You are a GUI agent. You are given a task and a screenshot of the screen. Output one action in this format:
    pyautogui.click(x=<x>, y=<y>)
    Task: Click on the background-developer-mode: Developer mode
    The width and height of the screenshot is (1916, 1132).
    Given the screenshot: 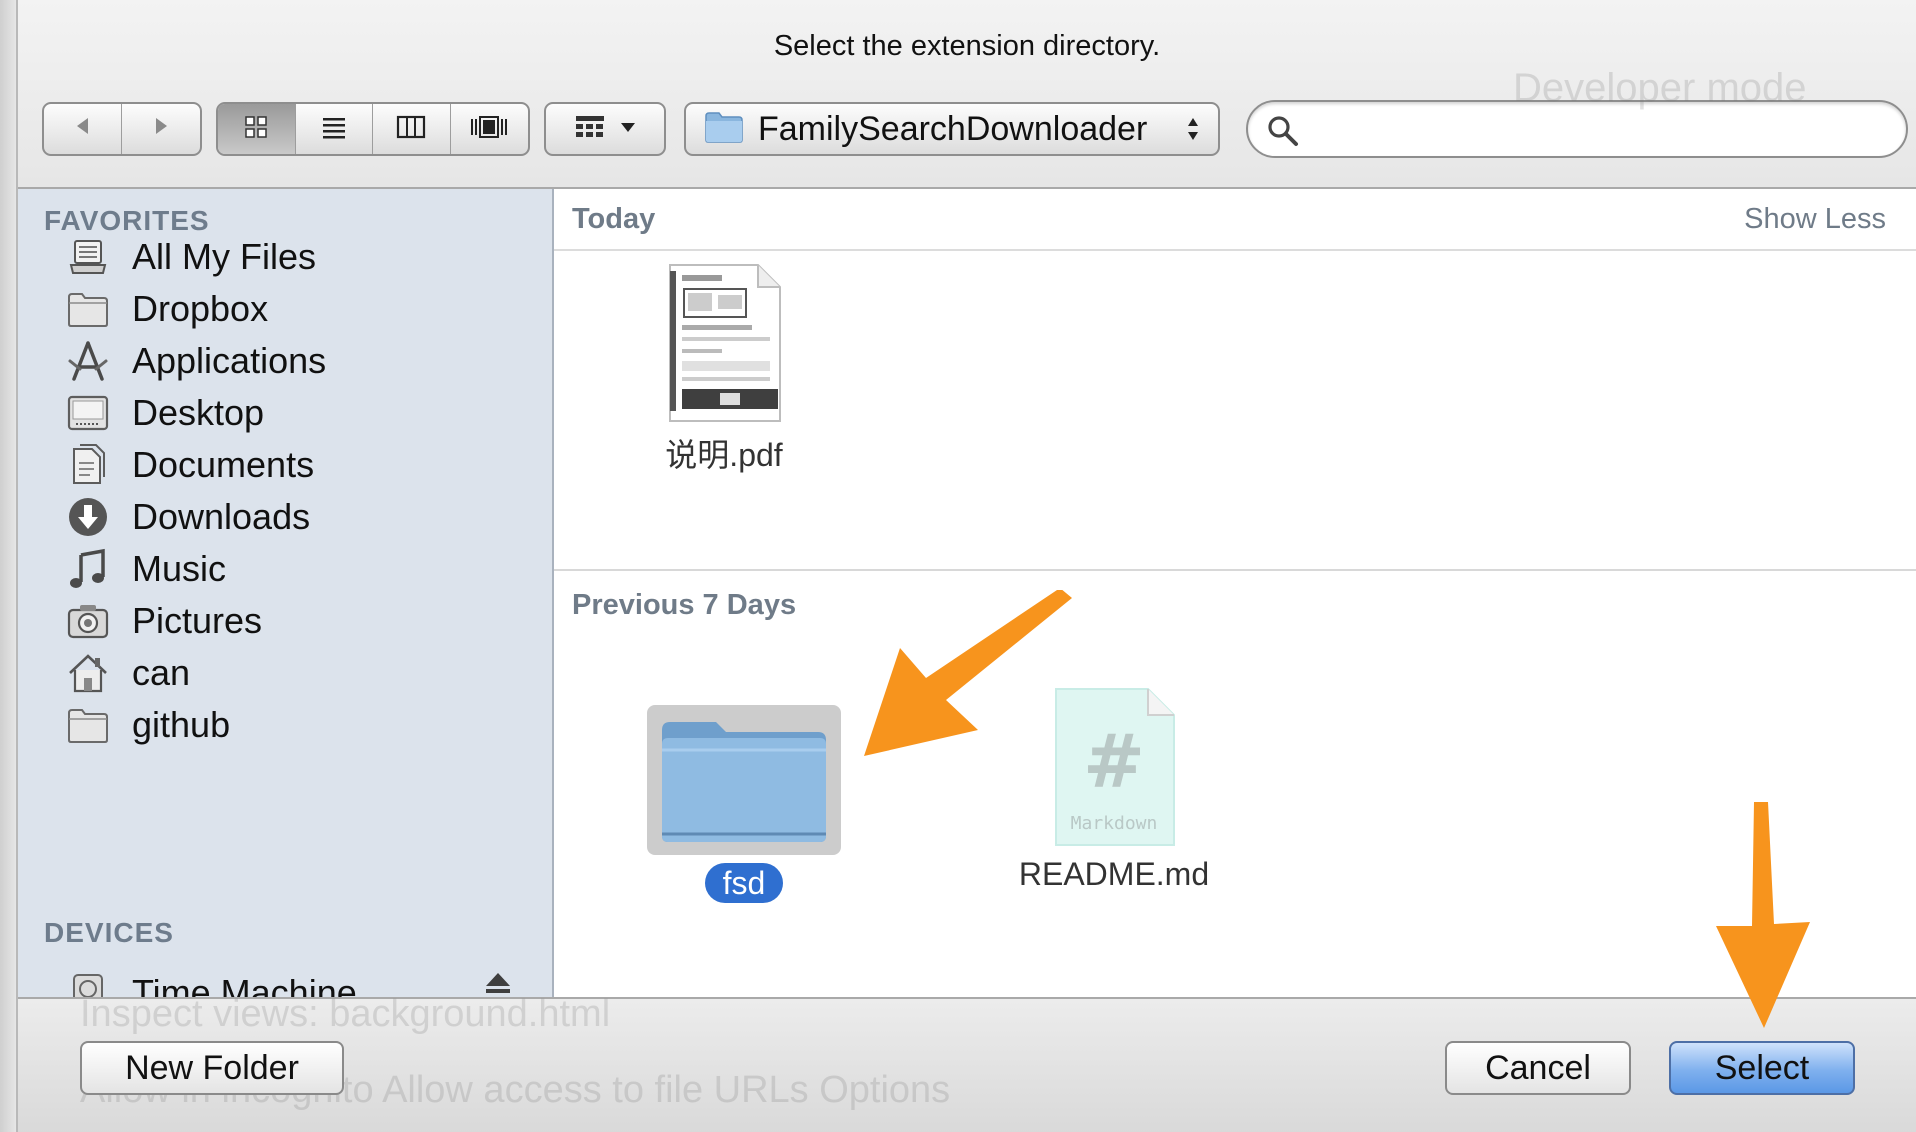 What is the action you would take?
    pyautogui.click(x=1660, y=88)
    